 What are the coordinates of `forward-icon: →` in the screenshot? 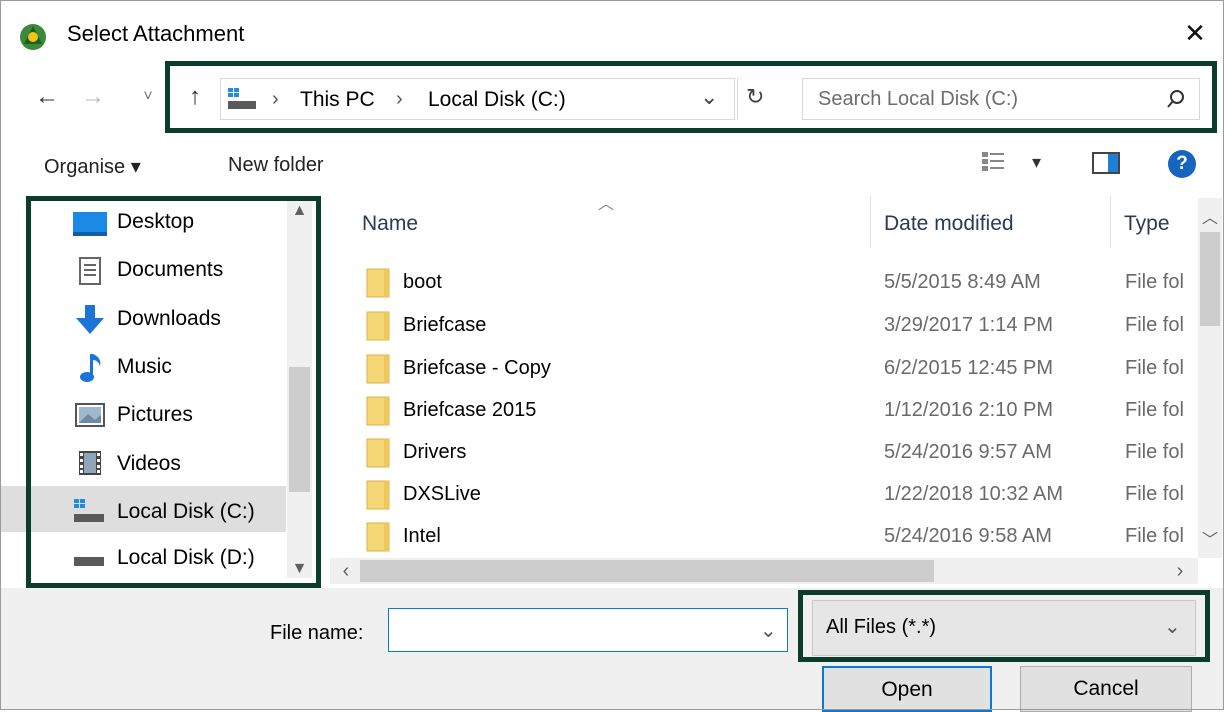 It's located at (93, 97).